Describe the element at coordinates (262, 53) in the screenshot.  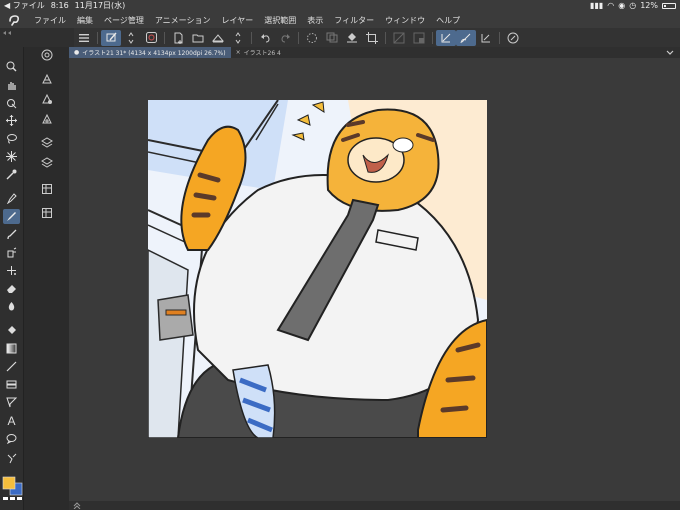
I see `tab-label: イラスト26 4` at that location.